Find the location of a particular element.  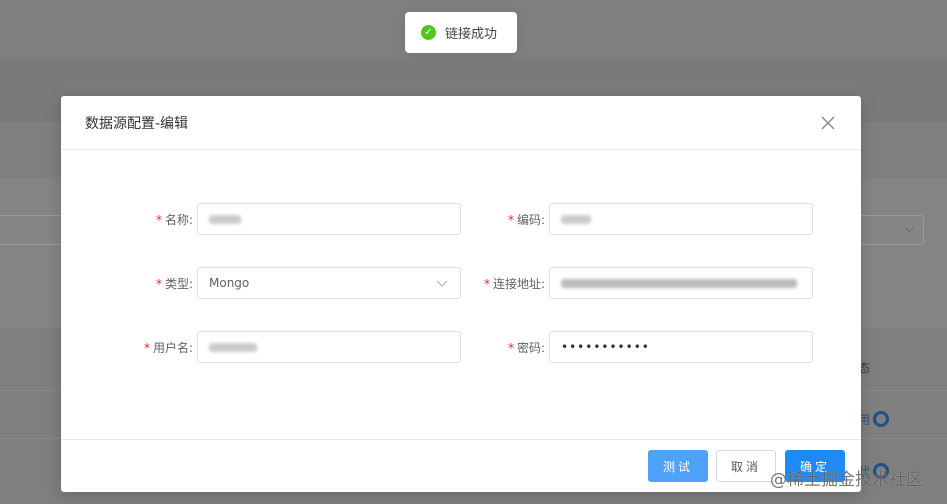

type-form-item: * 类型: Mongo is located at coordinates (291, 283).